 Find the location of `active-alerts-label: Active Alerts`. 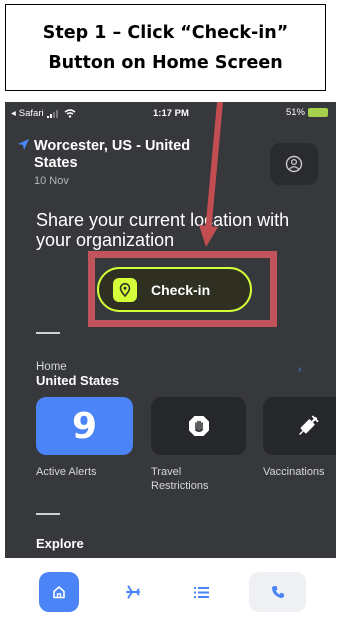

active-alerts-label: Active Alerts is located at coordinates (66, 472).